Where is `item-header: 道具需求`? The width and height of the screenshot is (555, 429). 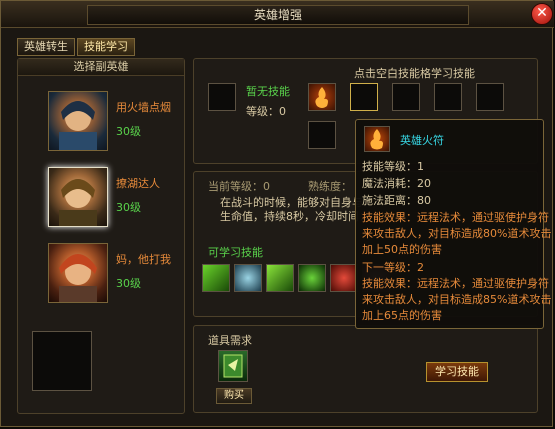
item-header: 道具需求 is located at coordinates (230, 340).